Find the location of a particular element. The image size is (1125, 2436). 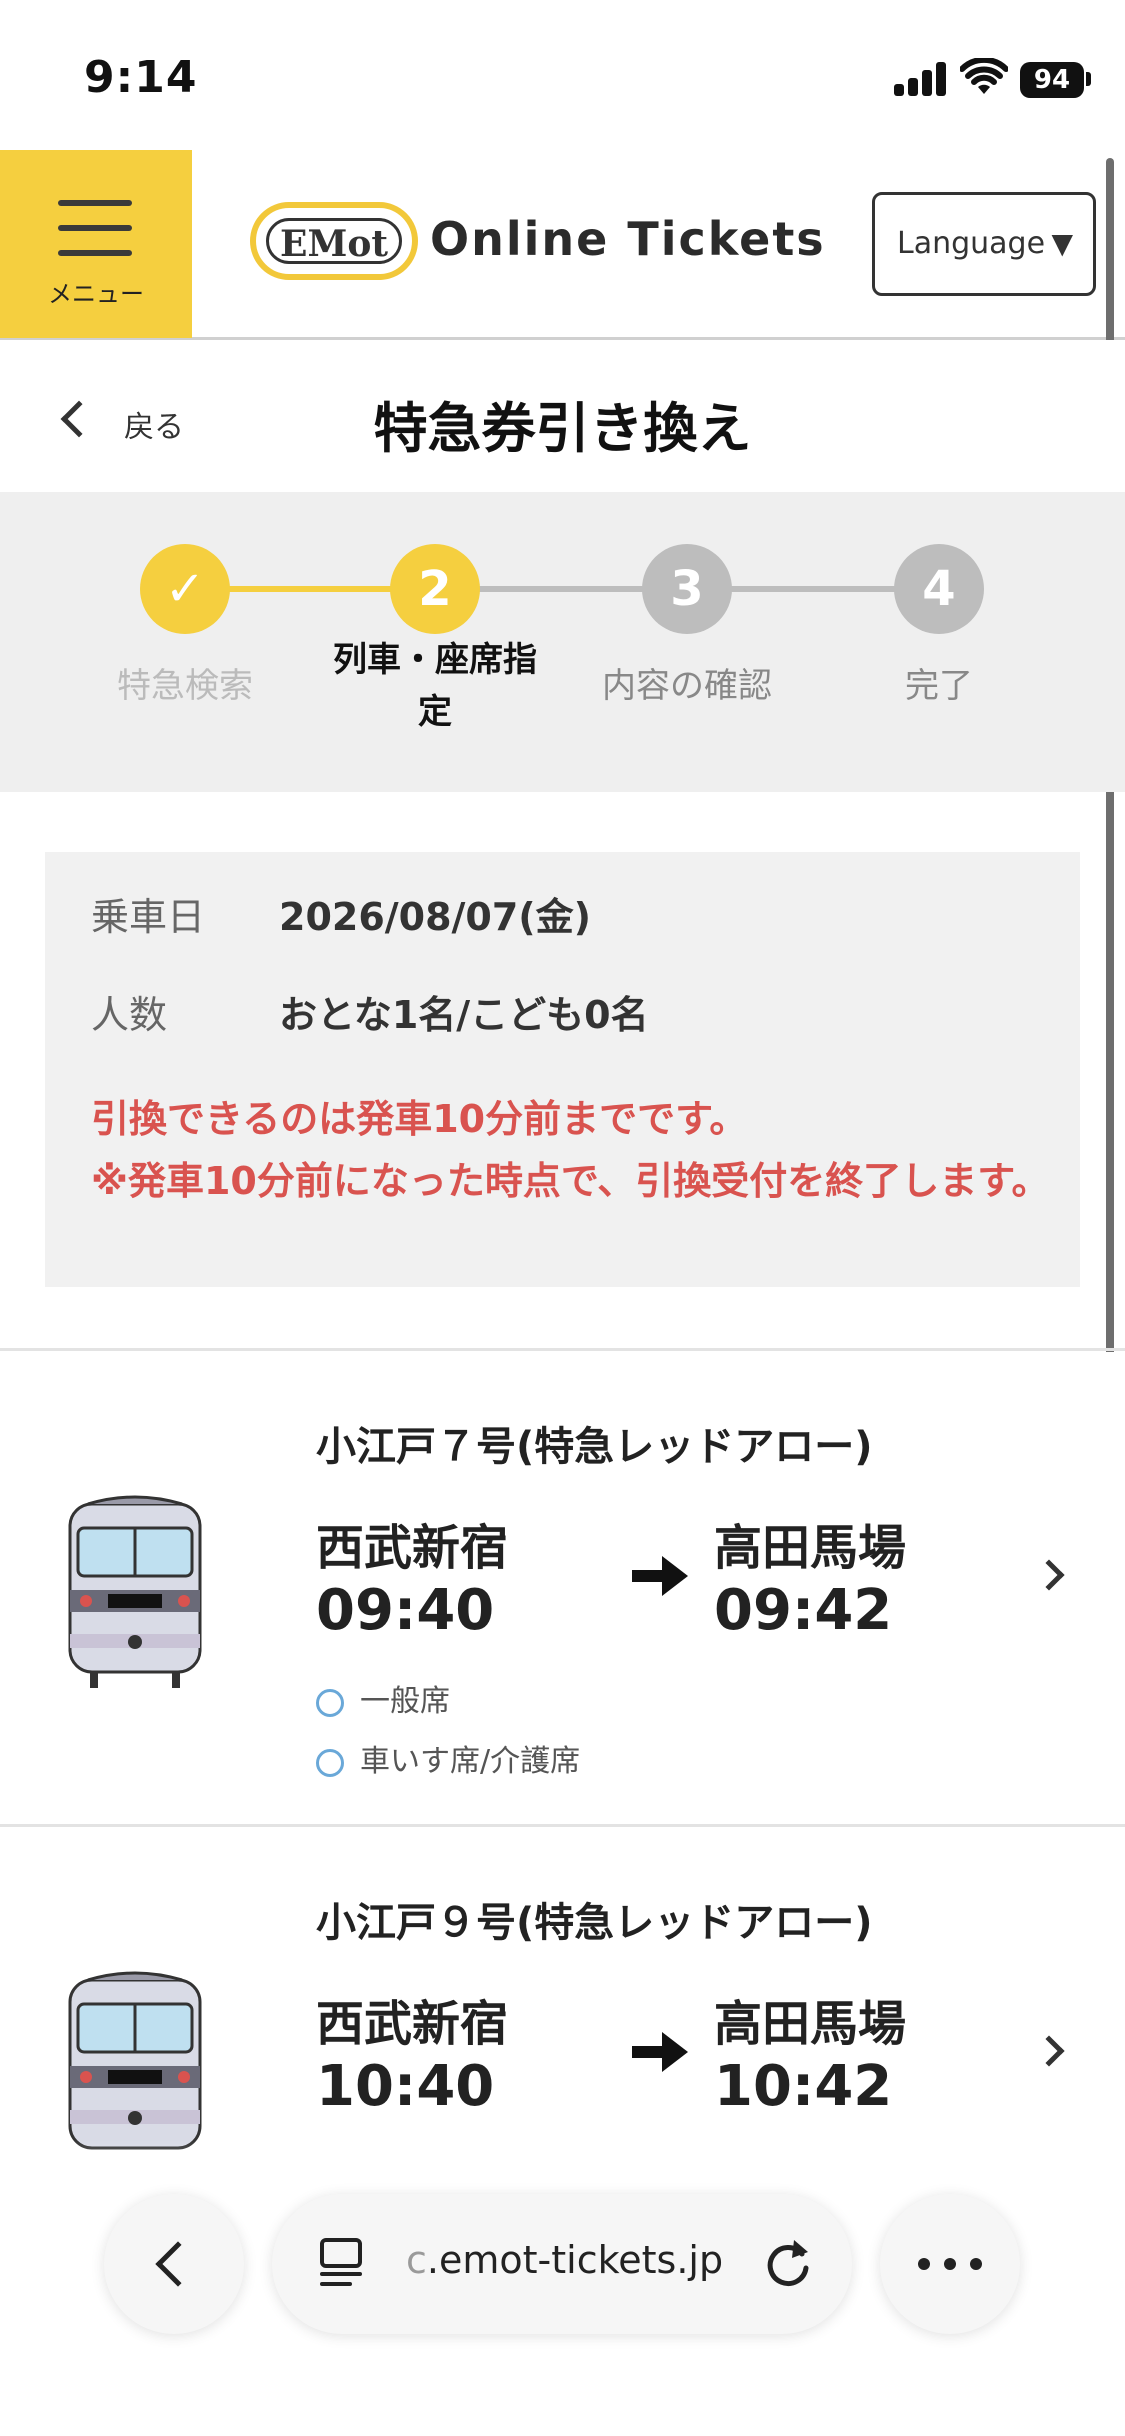

url-prefix: c is located at coordinates (416, 2260).